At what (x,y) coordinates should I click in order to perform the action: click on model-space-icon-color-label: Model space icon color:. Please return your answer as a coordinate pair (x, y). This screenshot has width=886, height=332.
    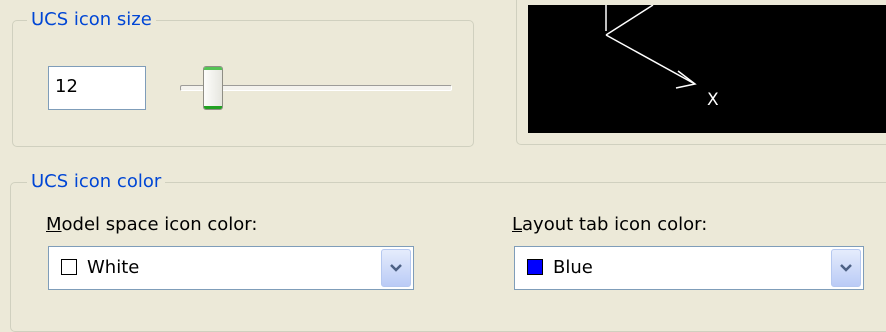
    Looking at the image, I should click on (151, 225).